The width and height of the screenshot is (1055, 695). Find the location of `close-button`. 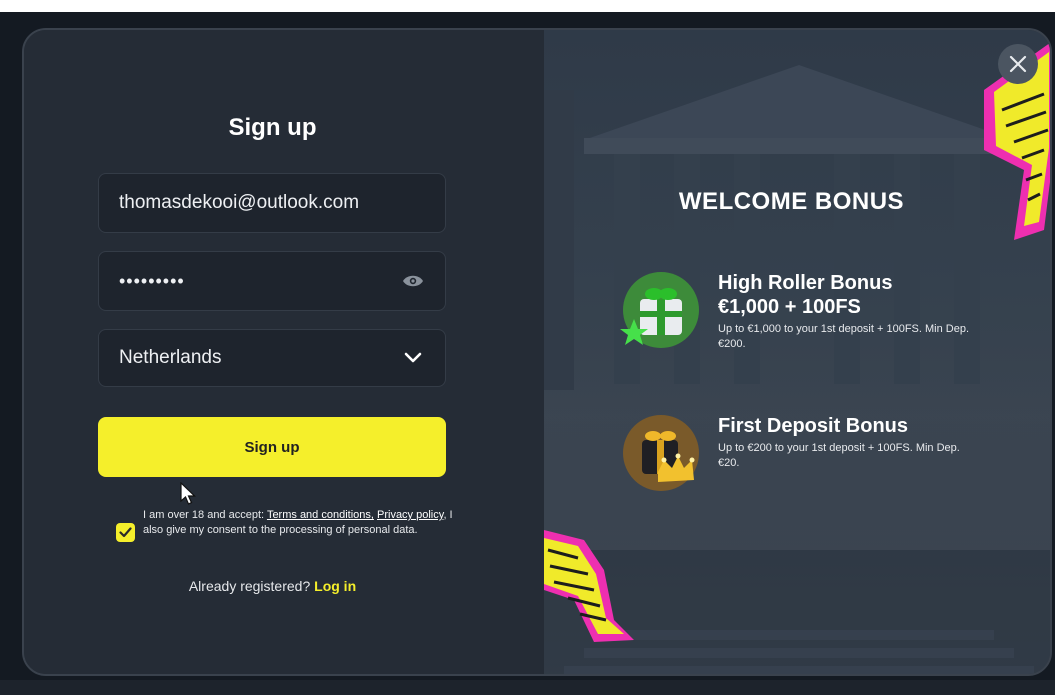

close-button is located at coordinates (1018, 64).